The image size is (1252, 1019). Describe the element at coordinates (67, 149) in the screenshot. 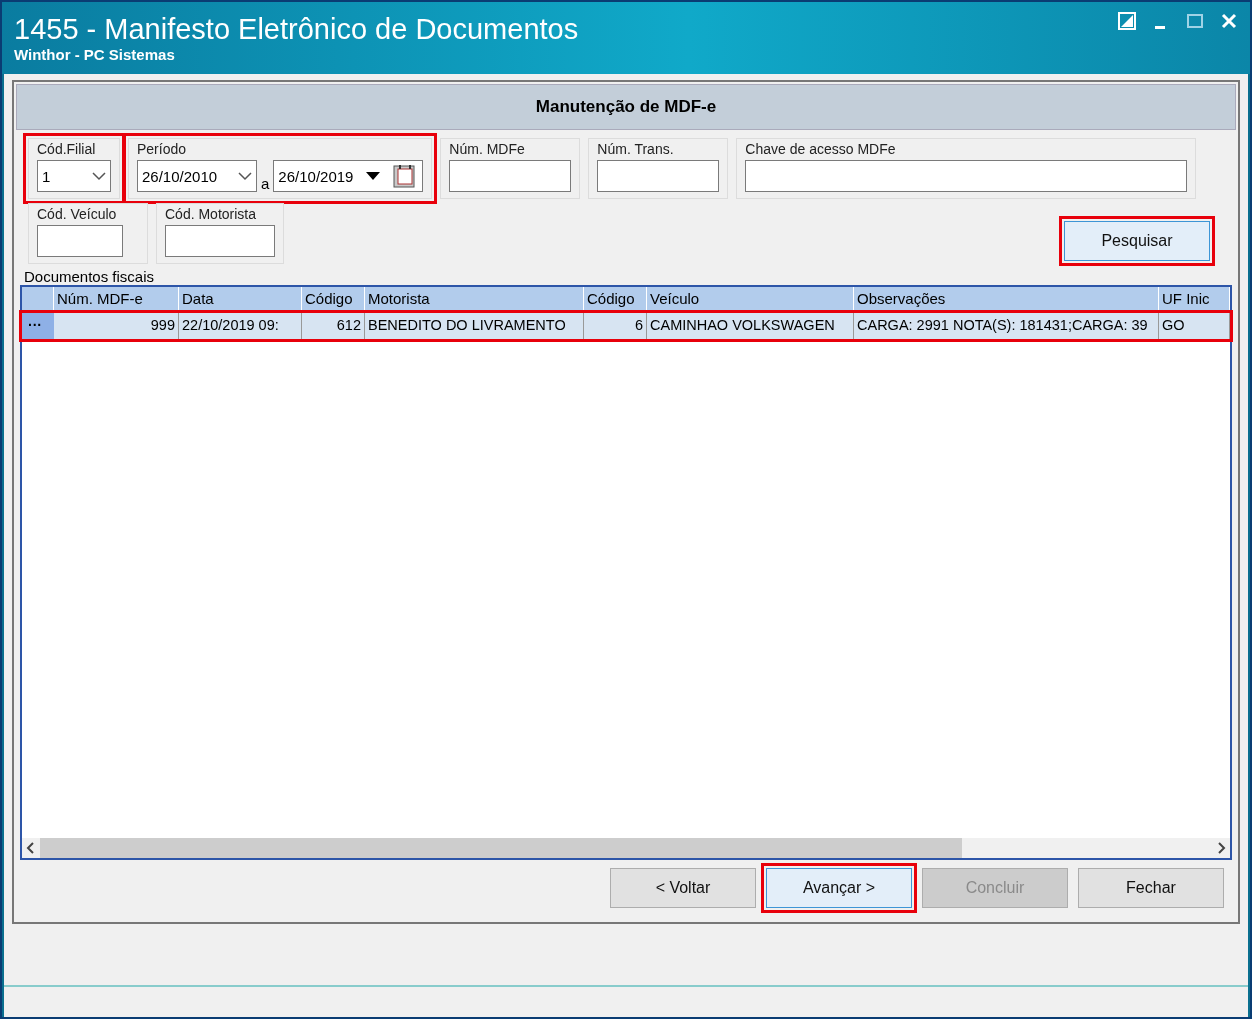

I see `field-label: Cód.Filial` at that location.